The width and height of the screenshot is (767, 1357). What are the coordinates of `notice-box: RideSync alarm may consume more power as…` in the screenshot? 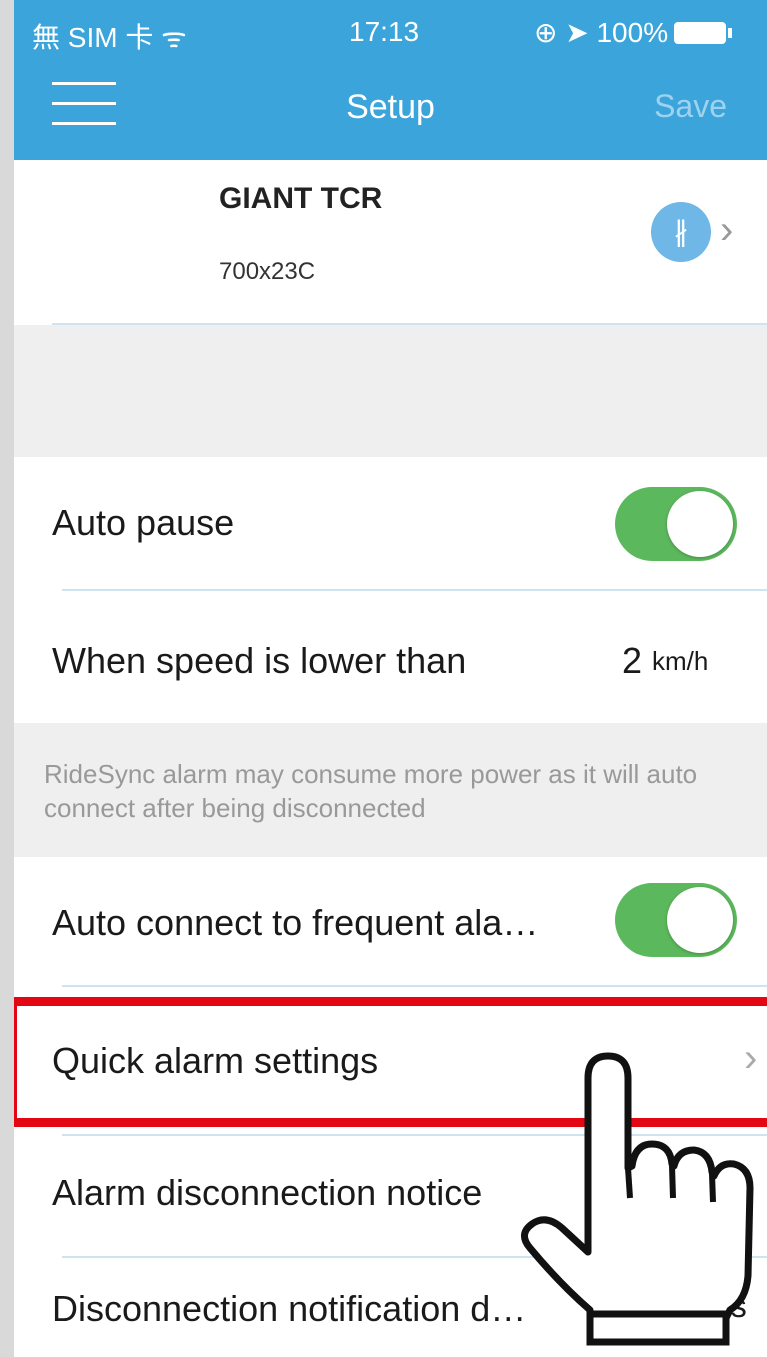 It's located at (390, 790).